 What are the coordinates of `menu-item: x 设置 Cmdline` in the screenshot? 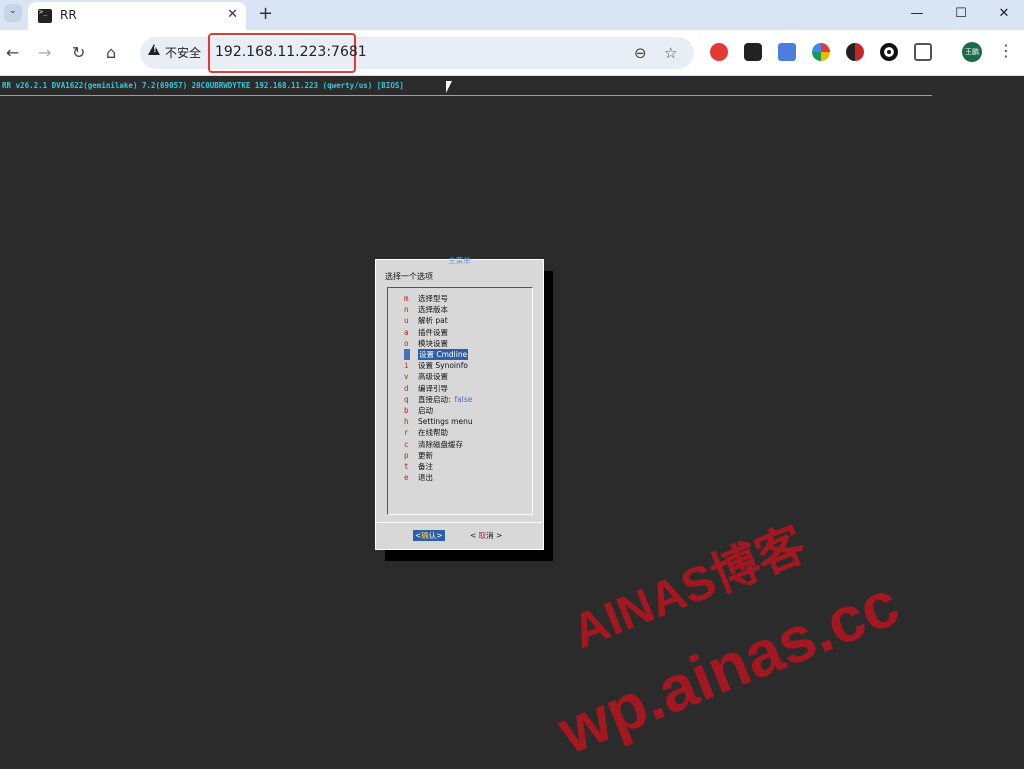 It's located at (460, 354).